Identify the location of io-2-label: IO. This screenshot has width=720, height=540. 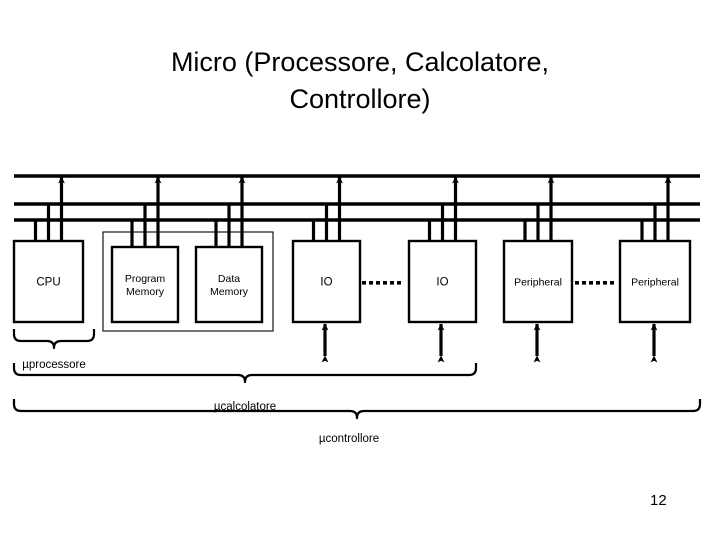
(442, 283).